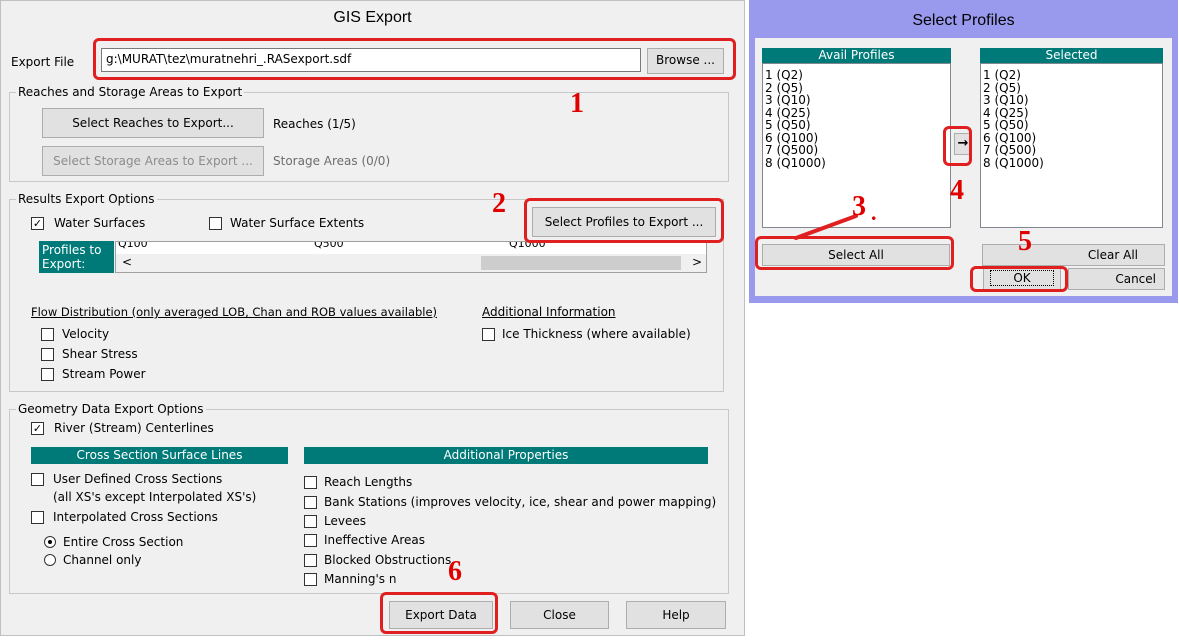  Describe the element at coordinates (1025, 241) in the screenshot. I see `annotation-number-5: 5` at that location.